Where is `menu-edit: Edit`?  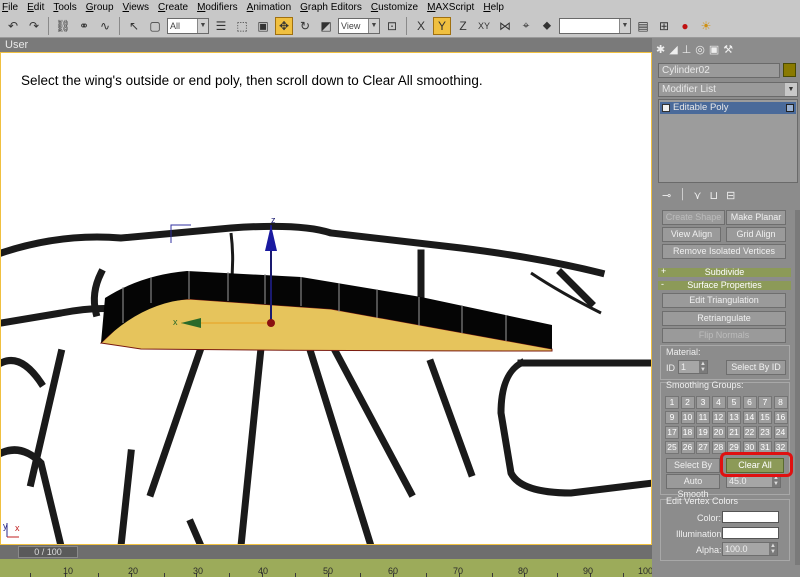
menu-edit: Edit is located at coordinates (35, 7).